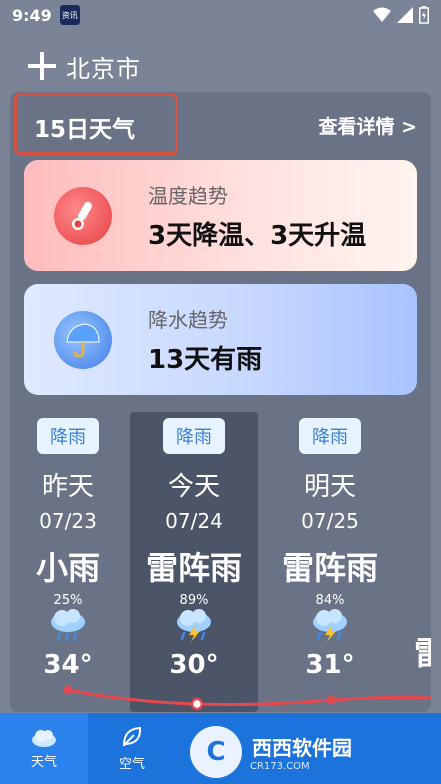 This screenshot has width=441, height=784. Describe the element at coordinates (367, 125) in the screenshot. I see `view-details-link: 查看详情 >` at that location.